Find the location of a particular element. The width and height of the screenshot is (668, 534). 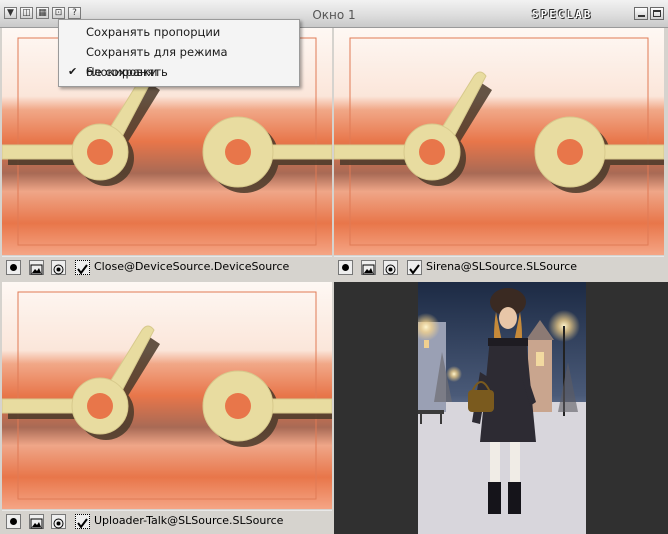

source-label: Sirena@SLSource.SLSource is located at coordinates (502, 266).